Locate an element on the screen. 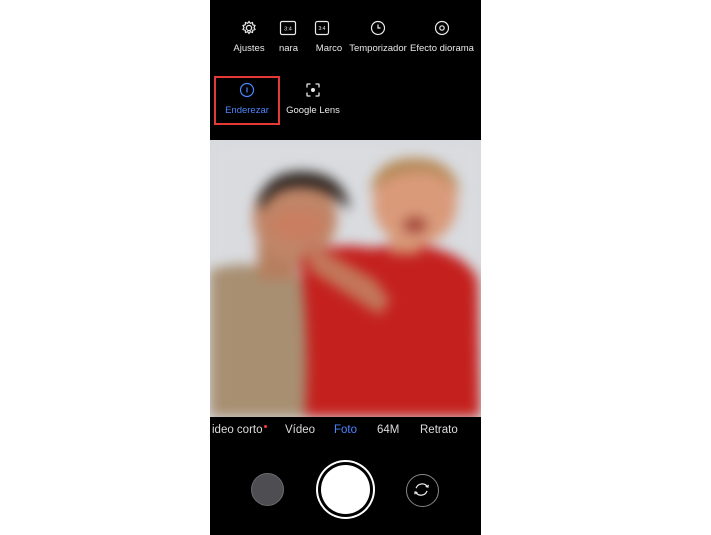  timer-label: Temporizador is located at coordinates (378, 48).